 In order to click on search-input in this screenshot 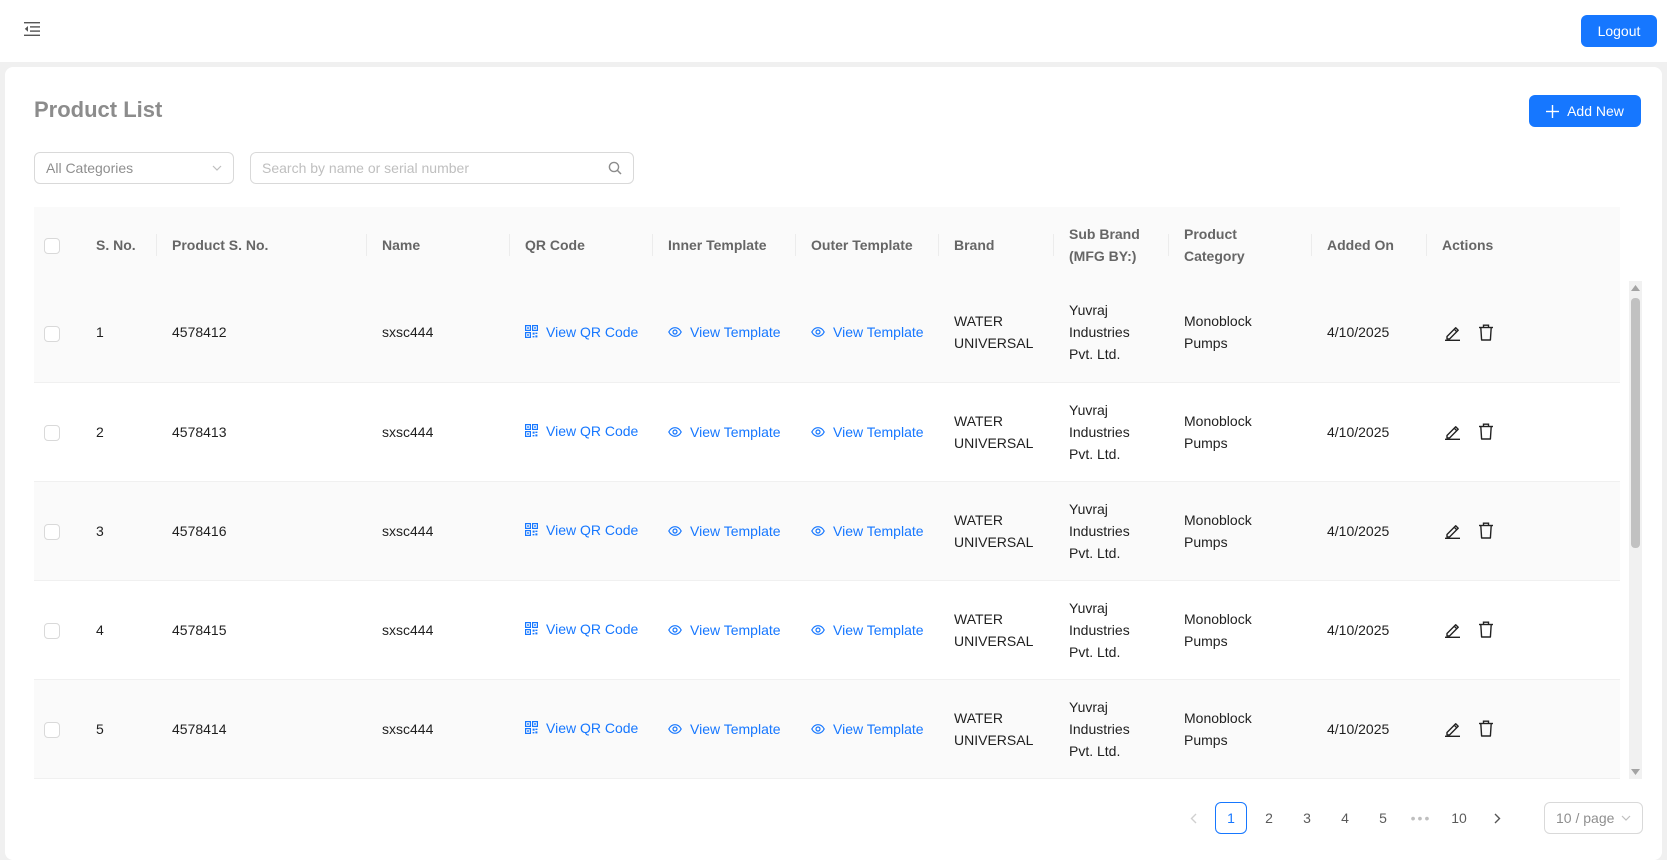, I will do `click(435, 168)`.